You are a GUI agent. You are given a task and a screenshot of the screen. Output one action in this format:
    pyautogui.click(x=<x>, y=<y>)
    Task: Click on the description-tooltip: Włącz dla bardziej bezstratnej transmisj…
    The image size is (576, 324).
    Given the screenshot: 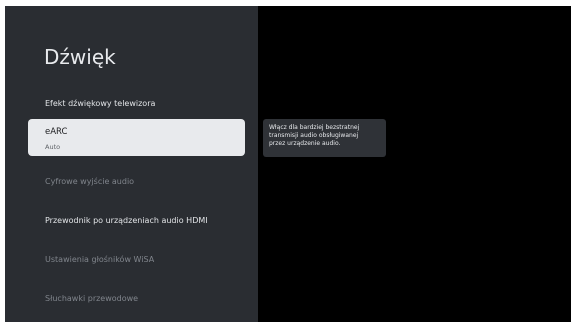 What is the action you would take?
    pyautogui.click(x=324, y=138)
    